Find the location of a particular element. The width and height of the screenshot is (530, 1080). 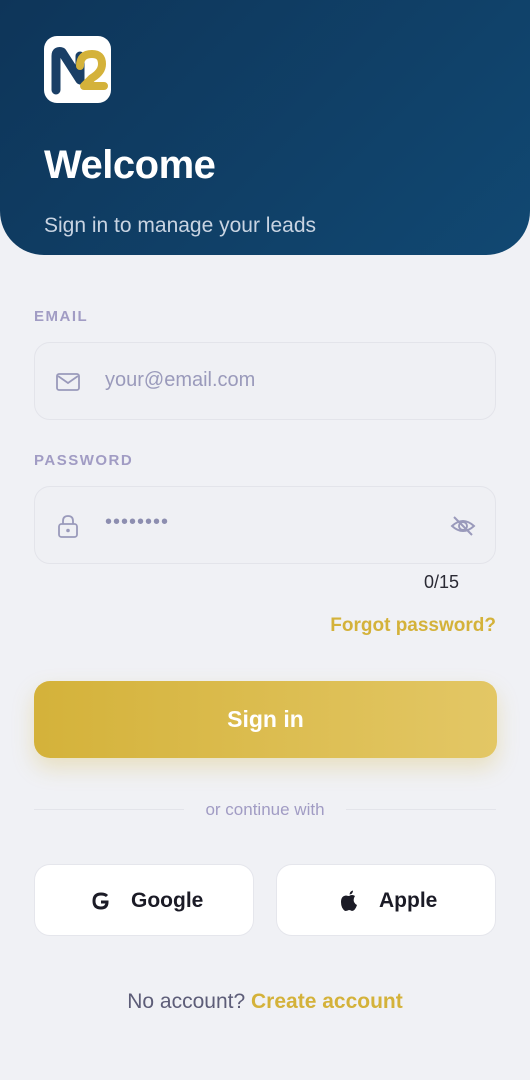

google-icon is located at coordinates (101, 901).